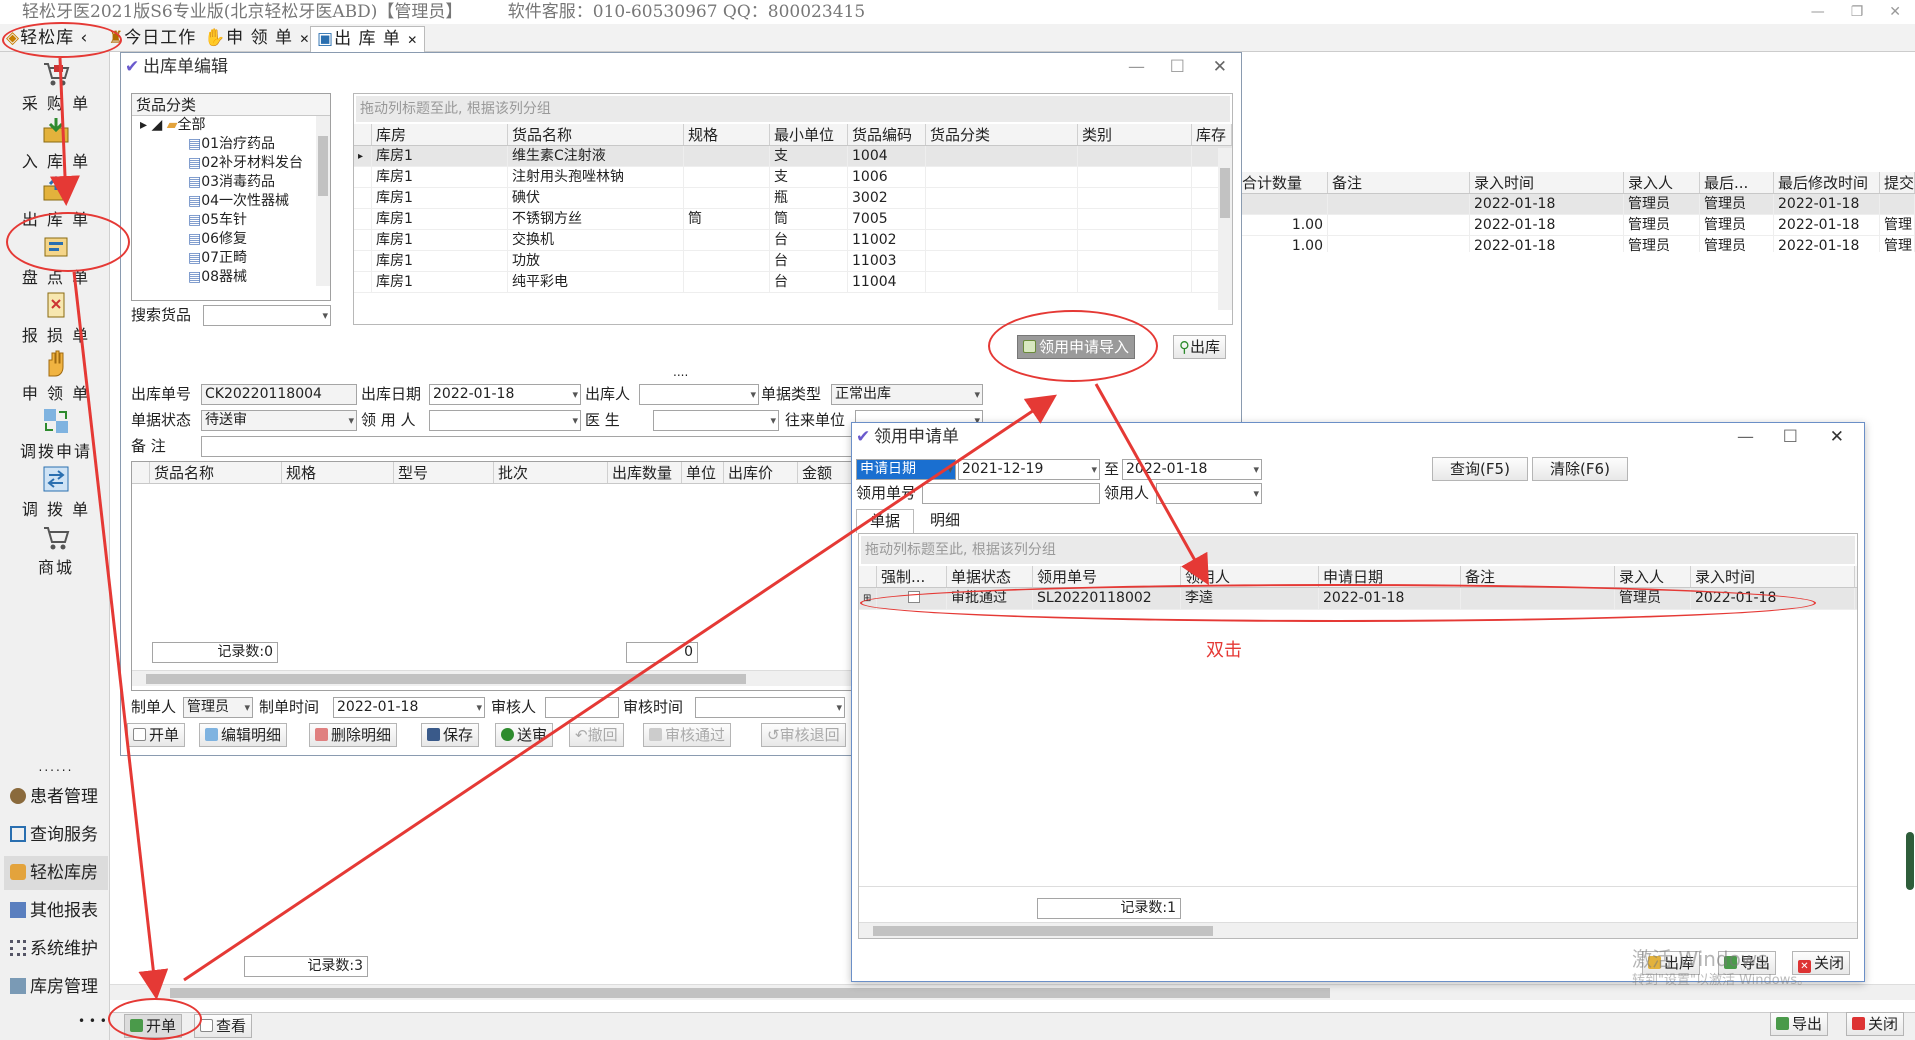 This screenshot has width=1915, height=1040. What do you see at coordinates (1151, 484) in the screenshot?
I see `arrow-import-to-row` at bounding box center [1151, 484].